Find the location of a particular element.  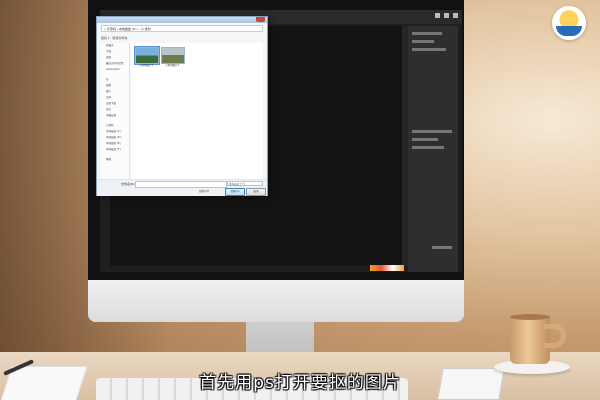

address-bar: « 计算机 › 本地磁盘 (D:) › 小 素材 is located at coordinates (182, 28).